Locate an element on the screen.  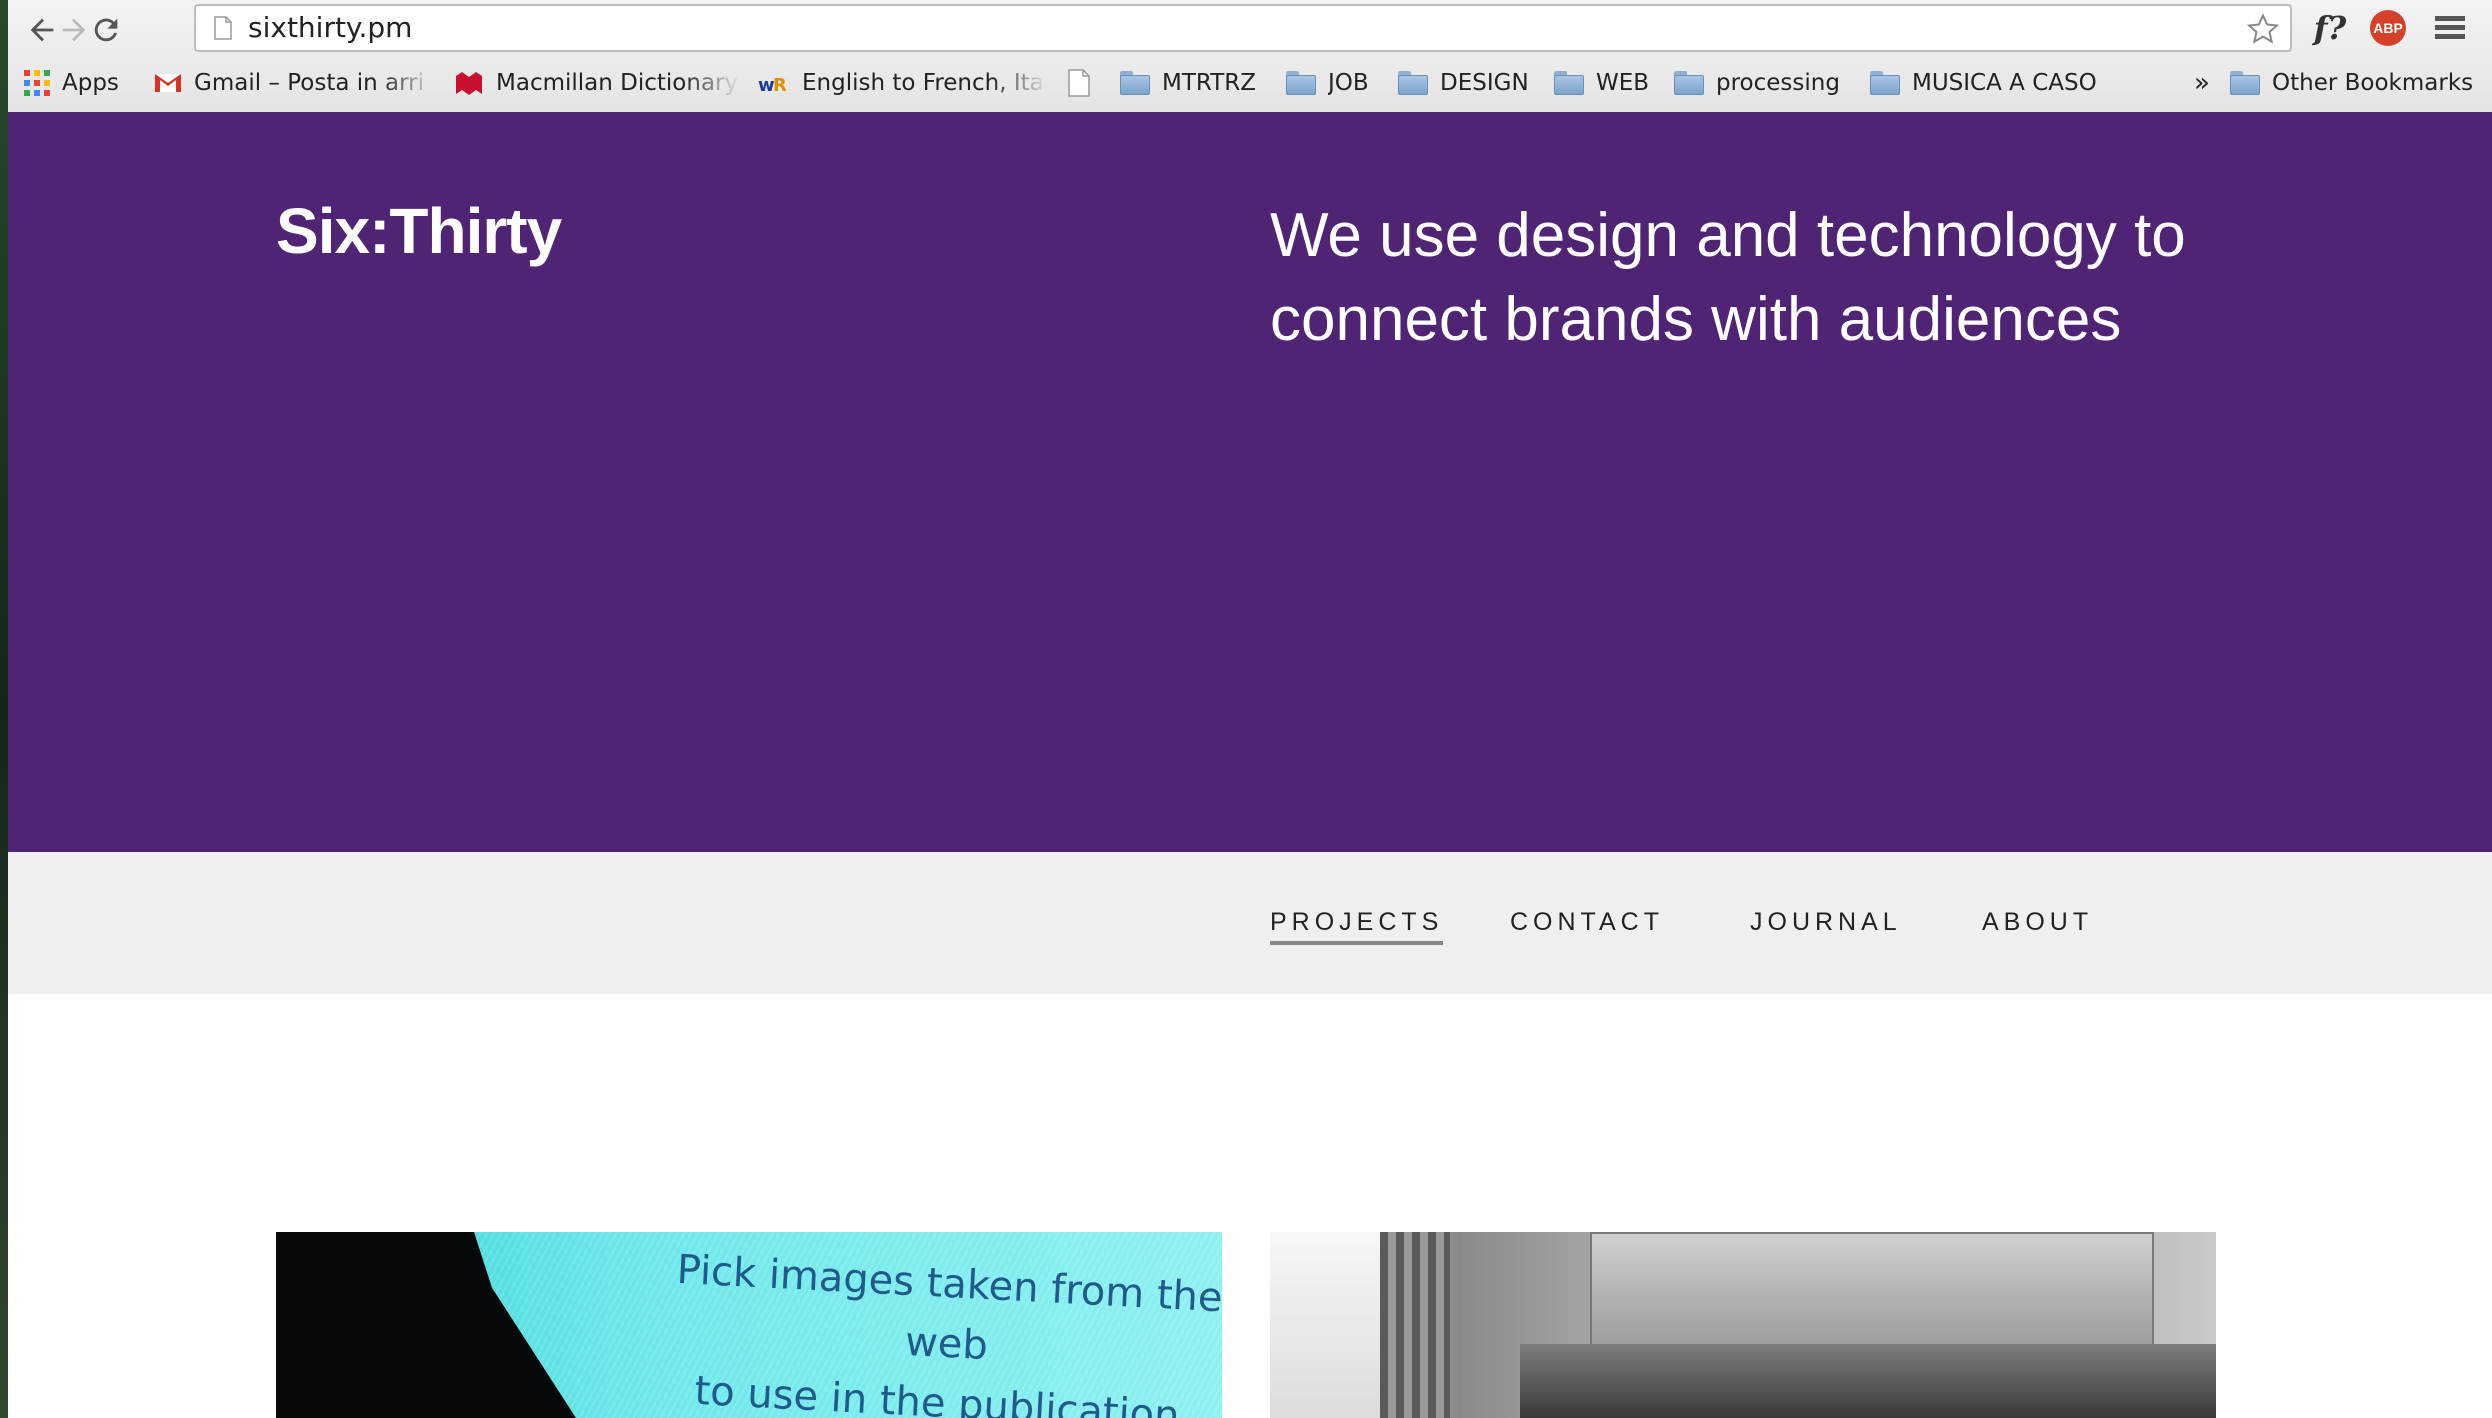
bookmark-folder-musica: MUSICA A CASO is located at coordinates (1983, 83).